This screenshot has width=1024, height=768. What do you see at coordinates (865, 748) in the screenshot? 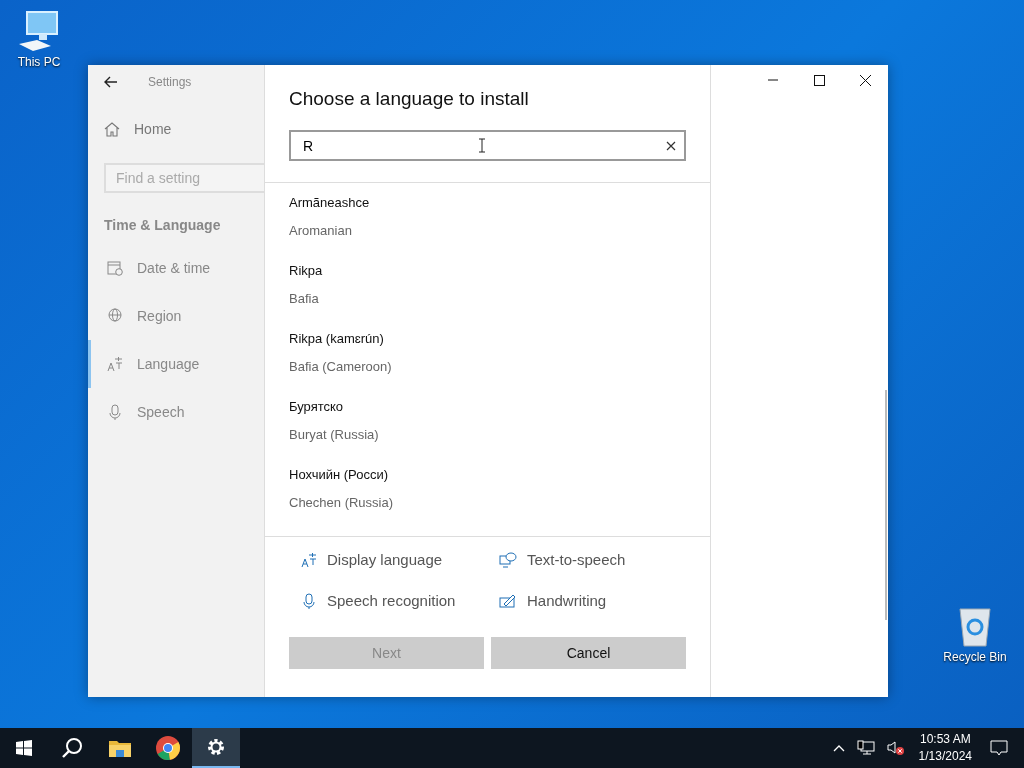
I see `network-icon` at bounding box center [865, 748].